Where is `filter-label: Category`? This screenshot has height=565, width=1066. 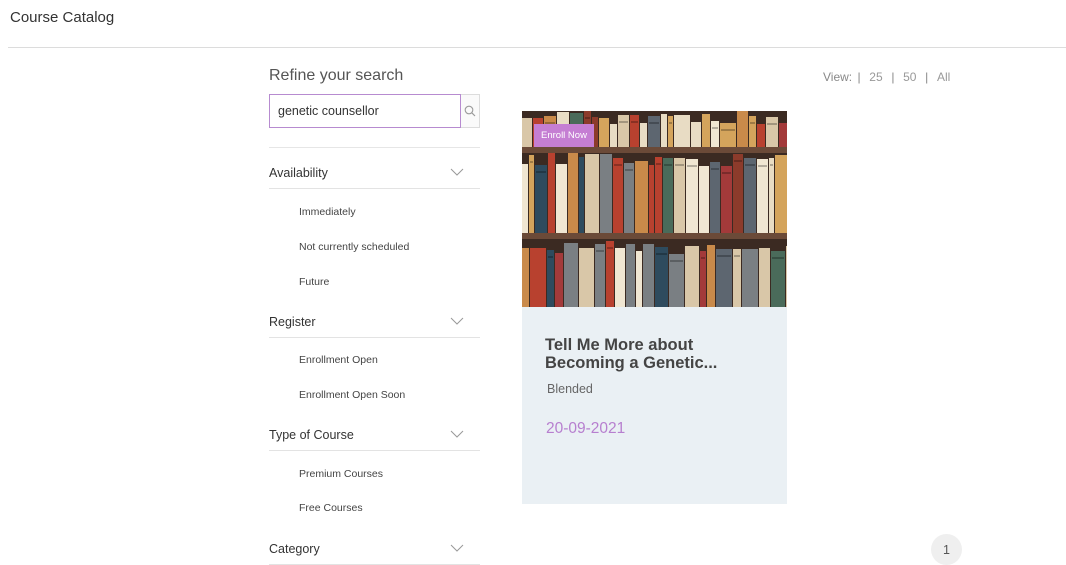 filter-label: Category is located at coordinates (294, 549).